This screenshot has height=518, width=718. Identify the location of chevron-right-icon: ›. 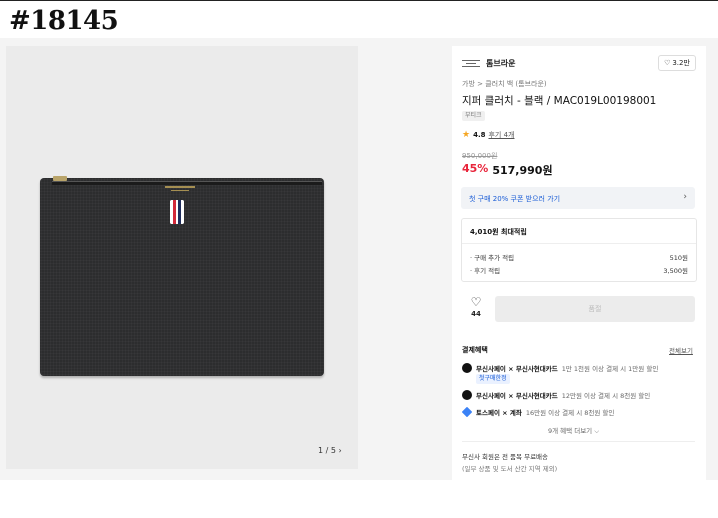
(685, 197).